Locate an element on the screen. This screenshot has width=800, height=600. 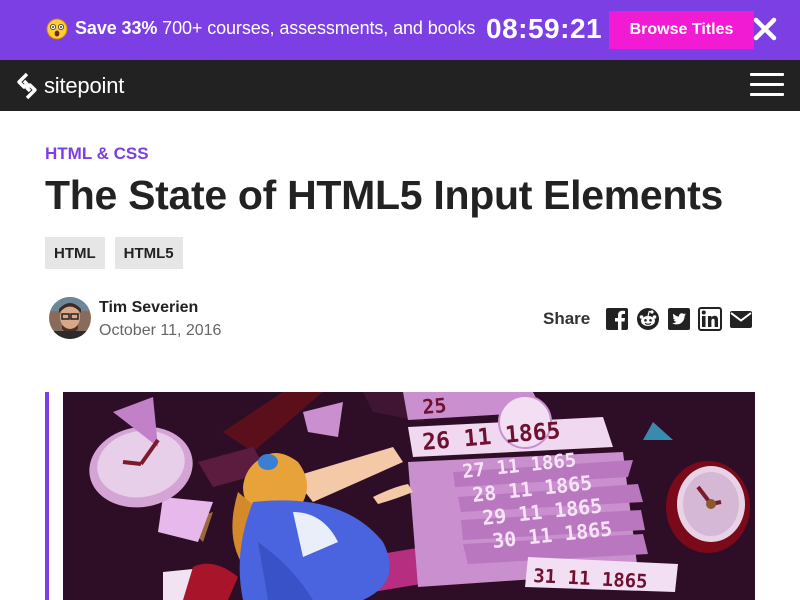
hamburger-menu-icon is located at coordinates (767, 85).